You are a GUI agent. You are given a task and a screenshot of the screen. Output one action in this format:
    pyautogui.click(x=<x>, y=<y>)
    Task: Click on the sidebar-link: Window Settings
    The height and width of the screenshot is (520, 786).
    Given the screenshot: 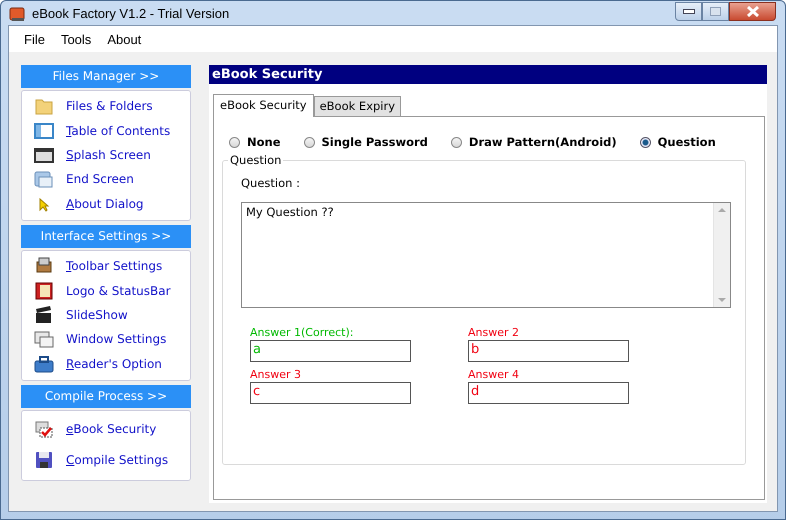 What is the action you would take?
    pyautogui.click(x=116, y=339)
    